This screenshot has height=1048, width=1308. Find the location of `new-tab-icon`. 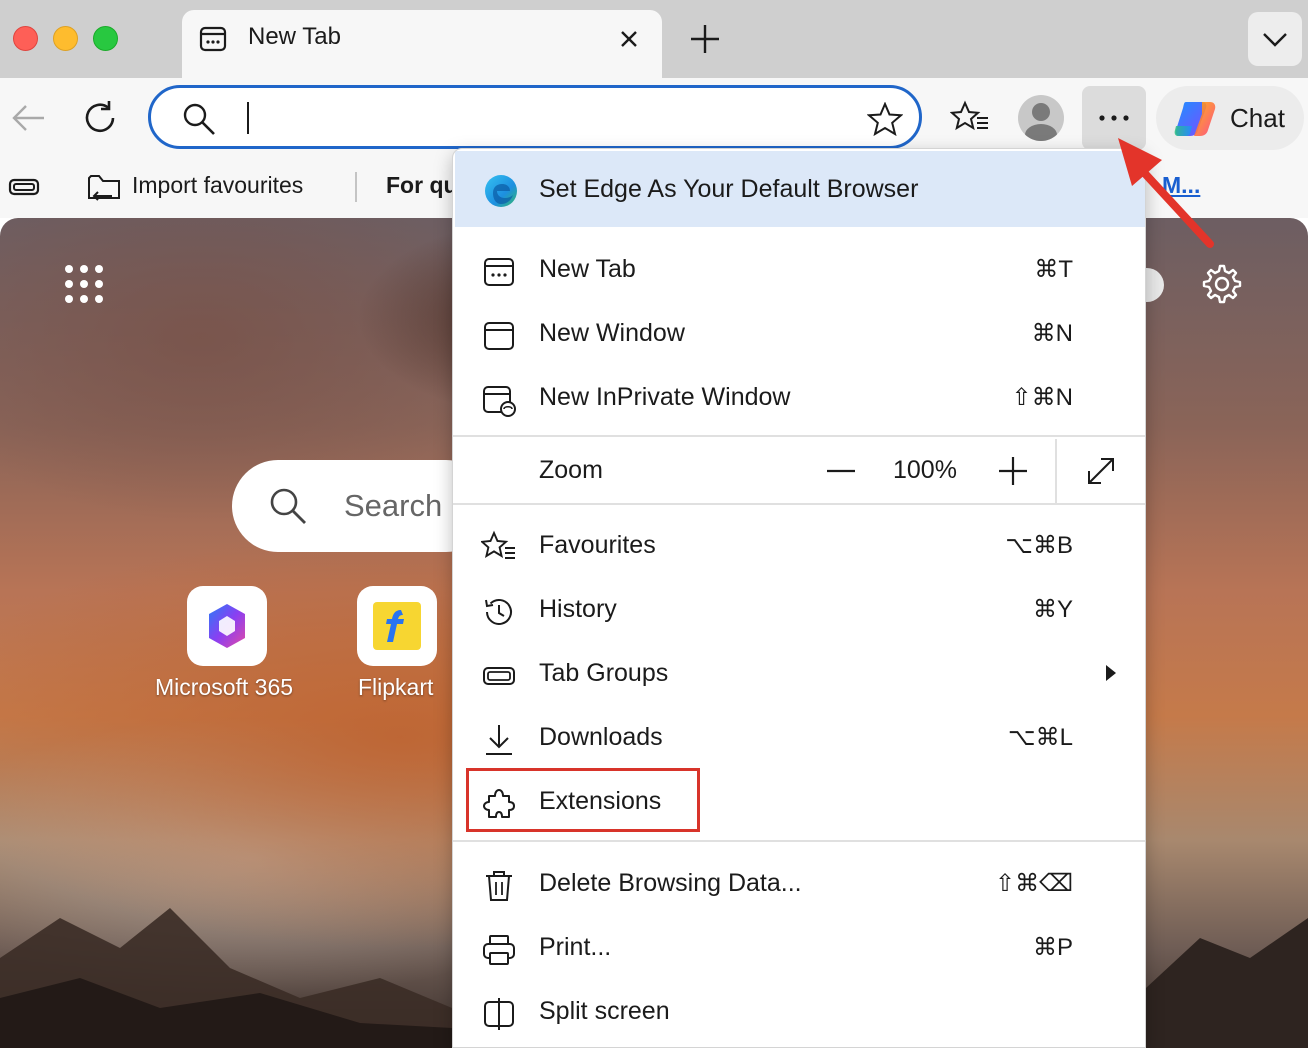

new-tab-icon is located at coordinates (499, 272).